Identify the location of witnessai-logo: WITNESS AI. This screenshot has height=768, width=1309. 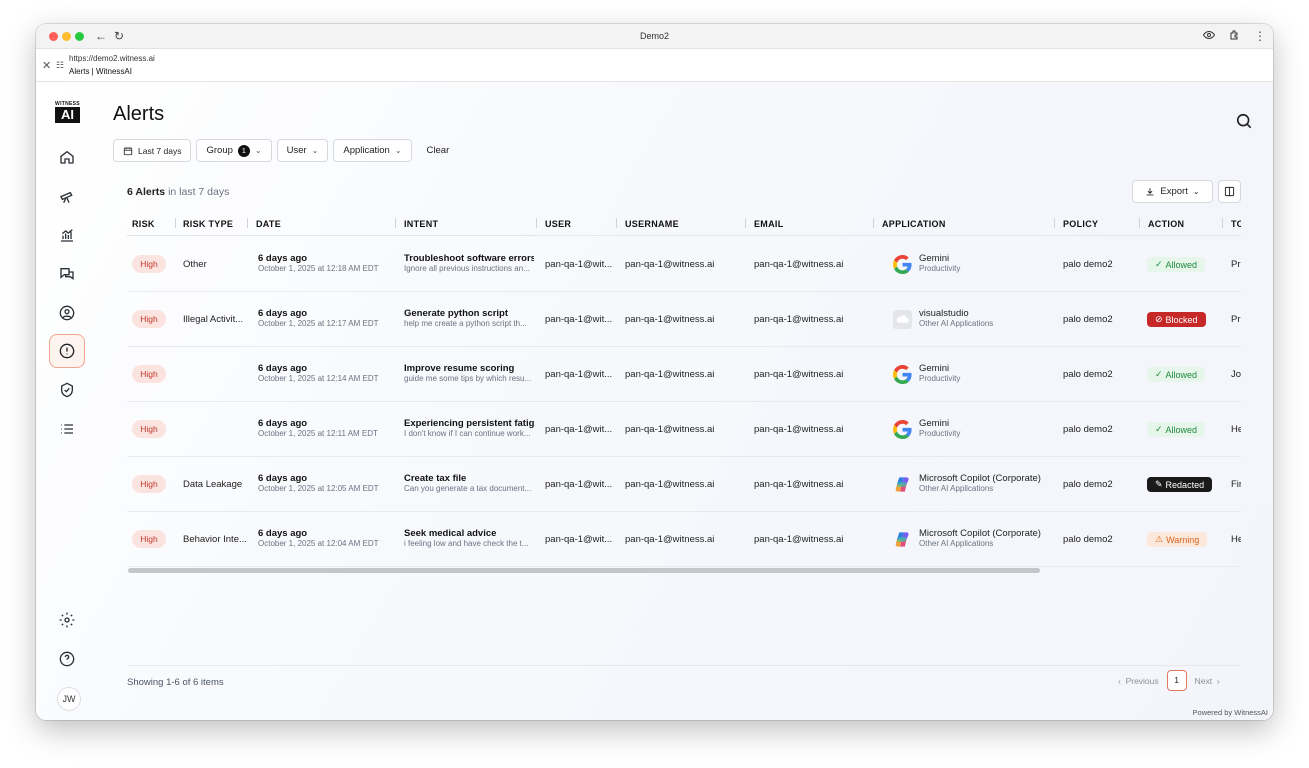
(67, 112).